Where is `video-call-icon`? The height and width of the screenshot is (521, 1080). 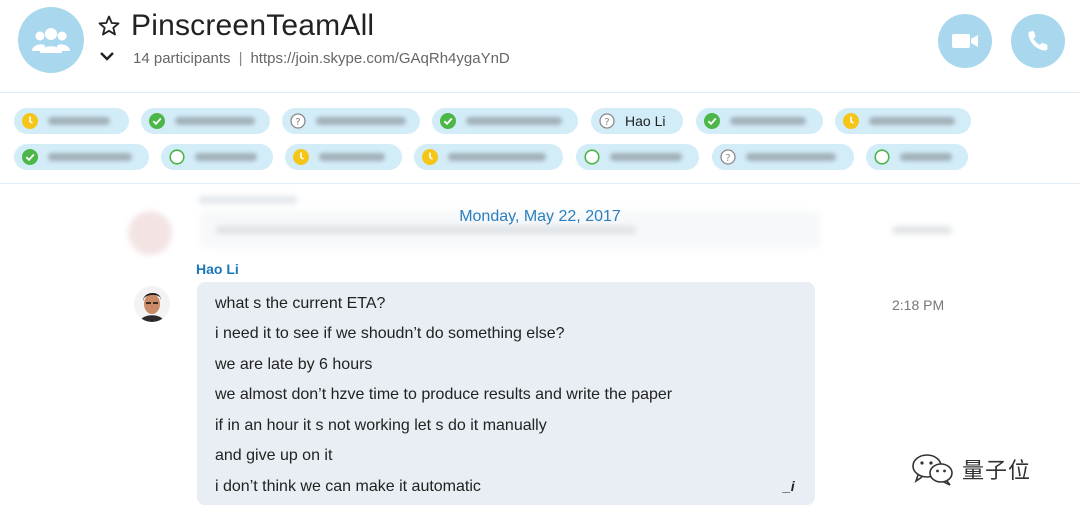
video-call-icon is located at coordinates (965, 41).